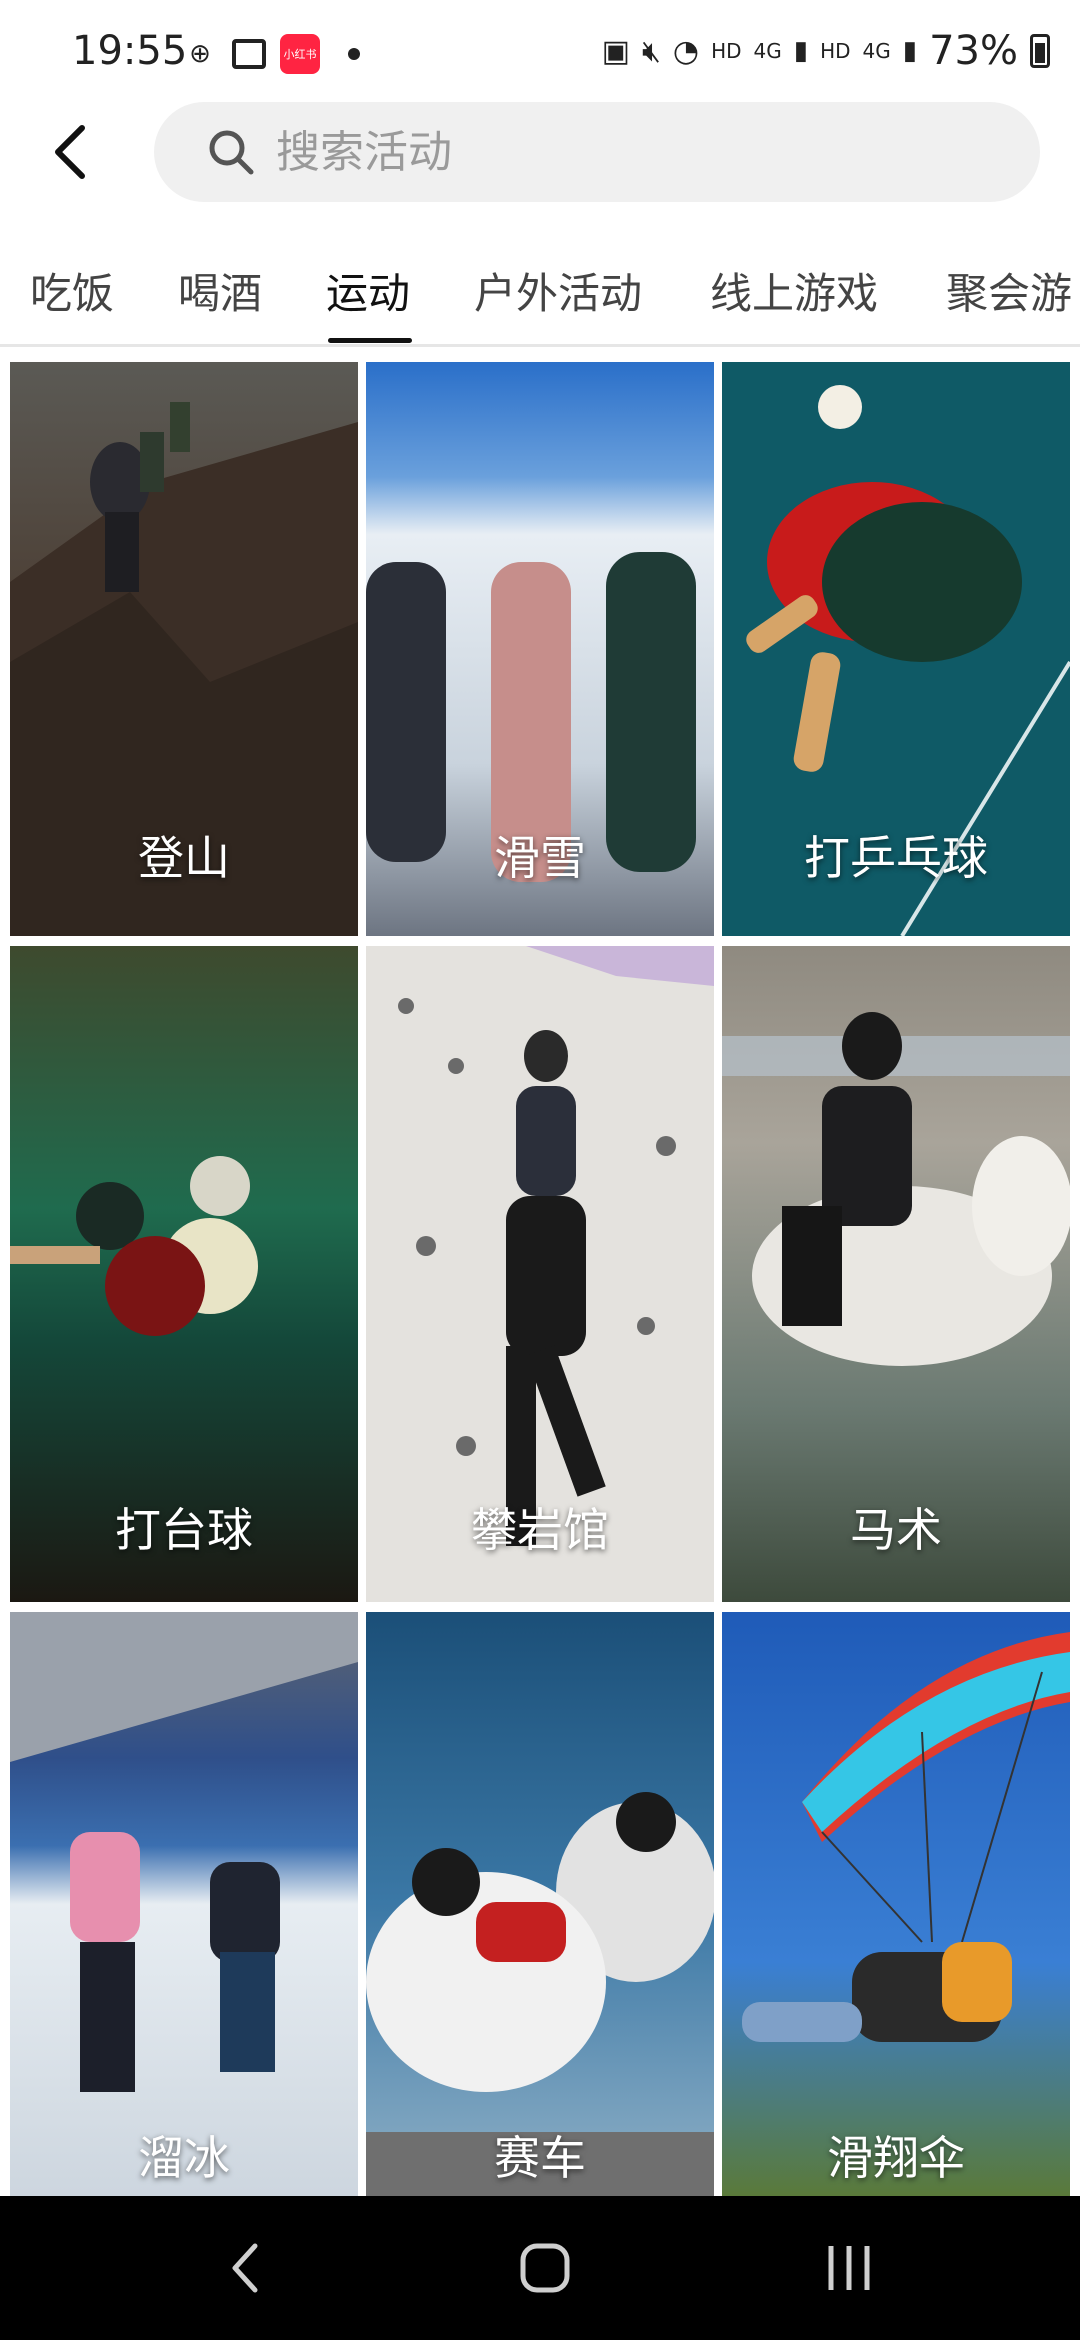  I want to click on network-label-4: 4G, so click(876, 51).